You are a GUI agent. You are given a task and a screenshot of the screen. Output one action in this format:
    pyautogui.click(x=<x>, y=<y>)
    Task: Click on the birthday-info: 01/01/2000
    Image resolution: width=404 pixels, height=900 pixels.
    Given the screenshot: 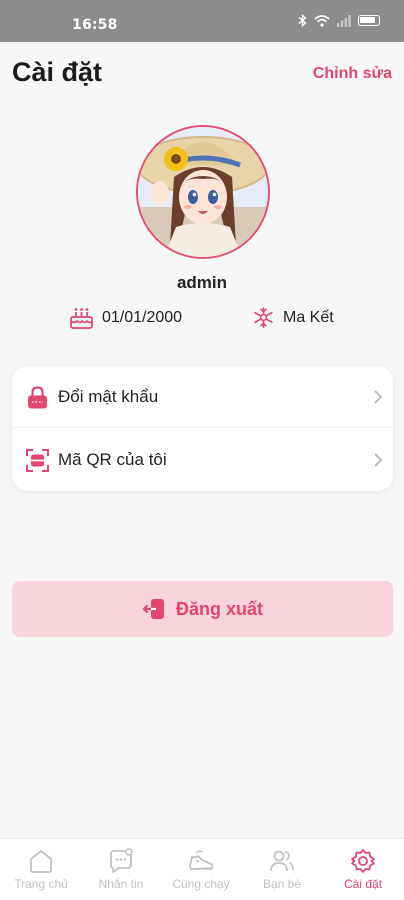 What is the action you would take?
    pyautogui.click(x=125, y=318)
    